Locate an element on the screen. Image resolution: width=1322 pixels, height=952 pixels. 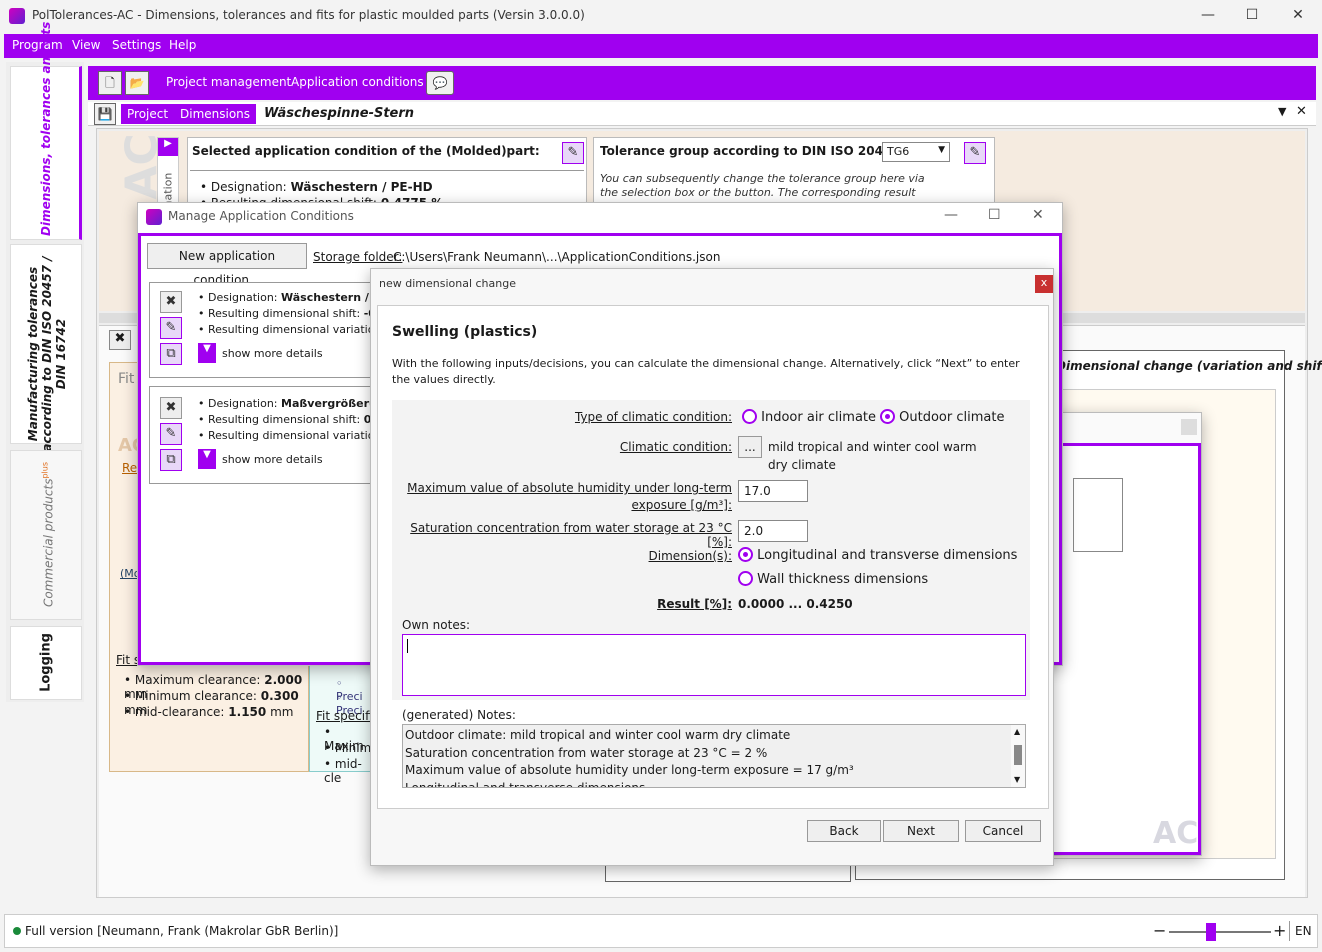
condition-2-designation: • Designation: Maßvergrößerun is located at coordinates (291, 403).